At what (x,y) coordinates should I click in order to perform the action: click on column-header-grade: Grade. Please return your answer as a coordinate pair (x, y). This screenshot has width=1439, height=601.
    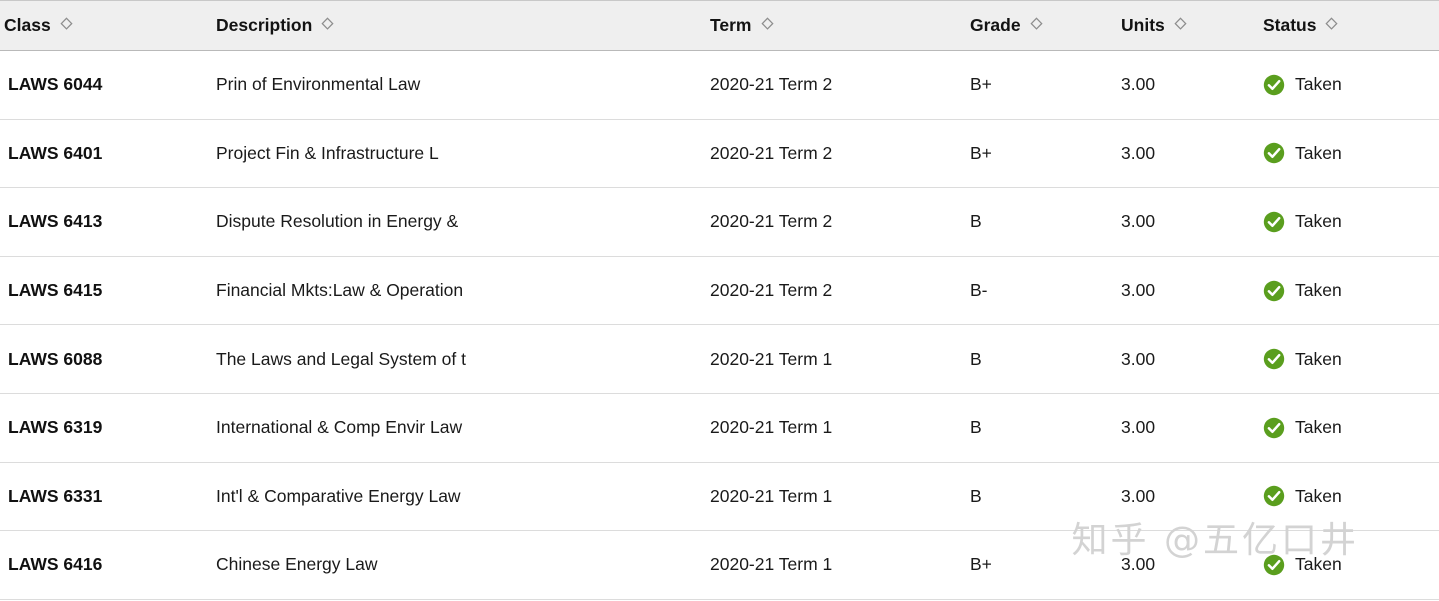
    Looking at the image, I should click on (1039, 25).